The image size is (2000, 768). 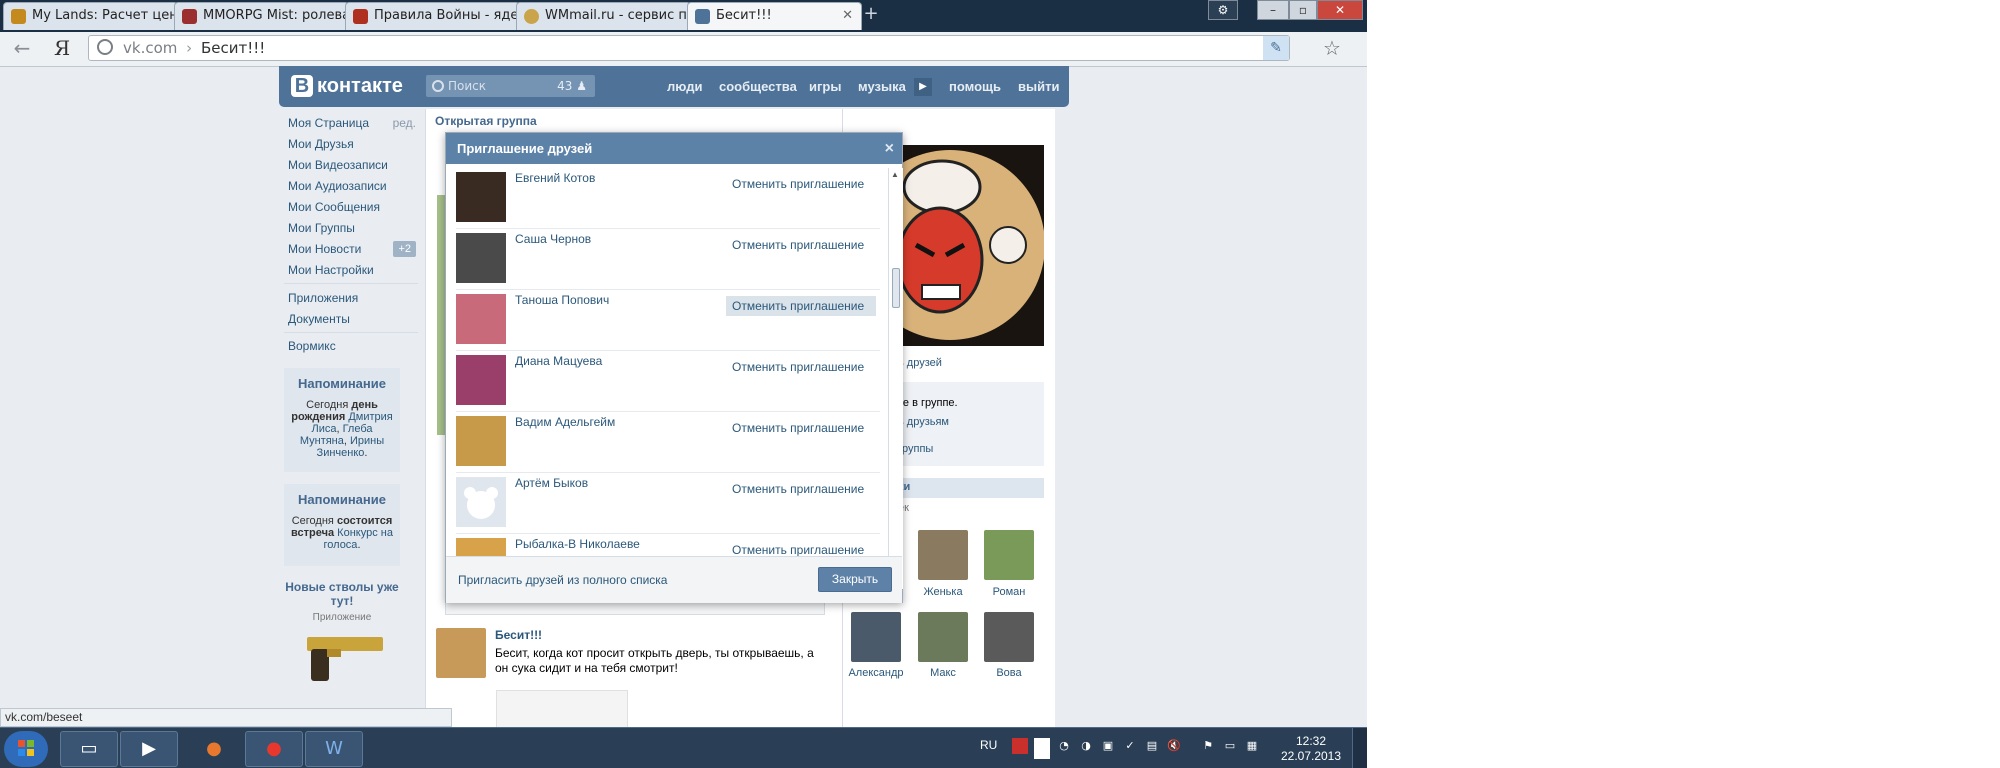 What do you see at coordinates (328, 123) in the screenshot?
I see `menu-my-page: Моя Страница` at bounding box center [328, 123].